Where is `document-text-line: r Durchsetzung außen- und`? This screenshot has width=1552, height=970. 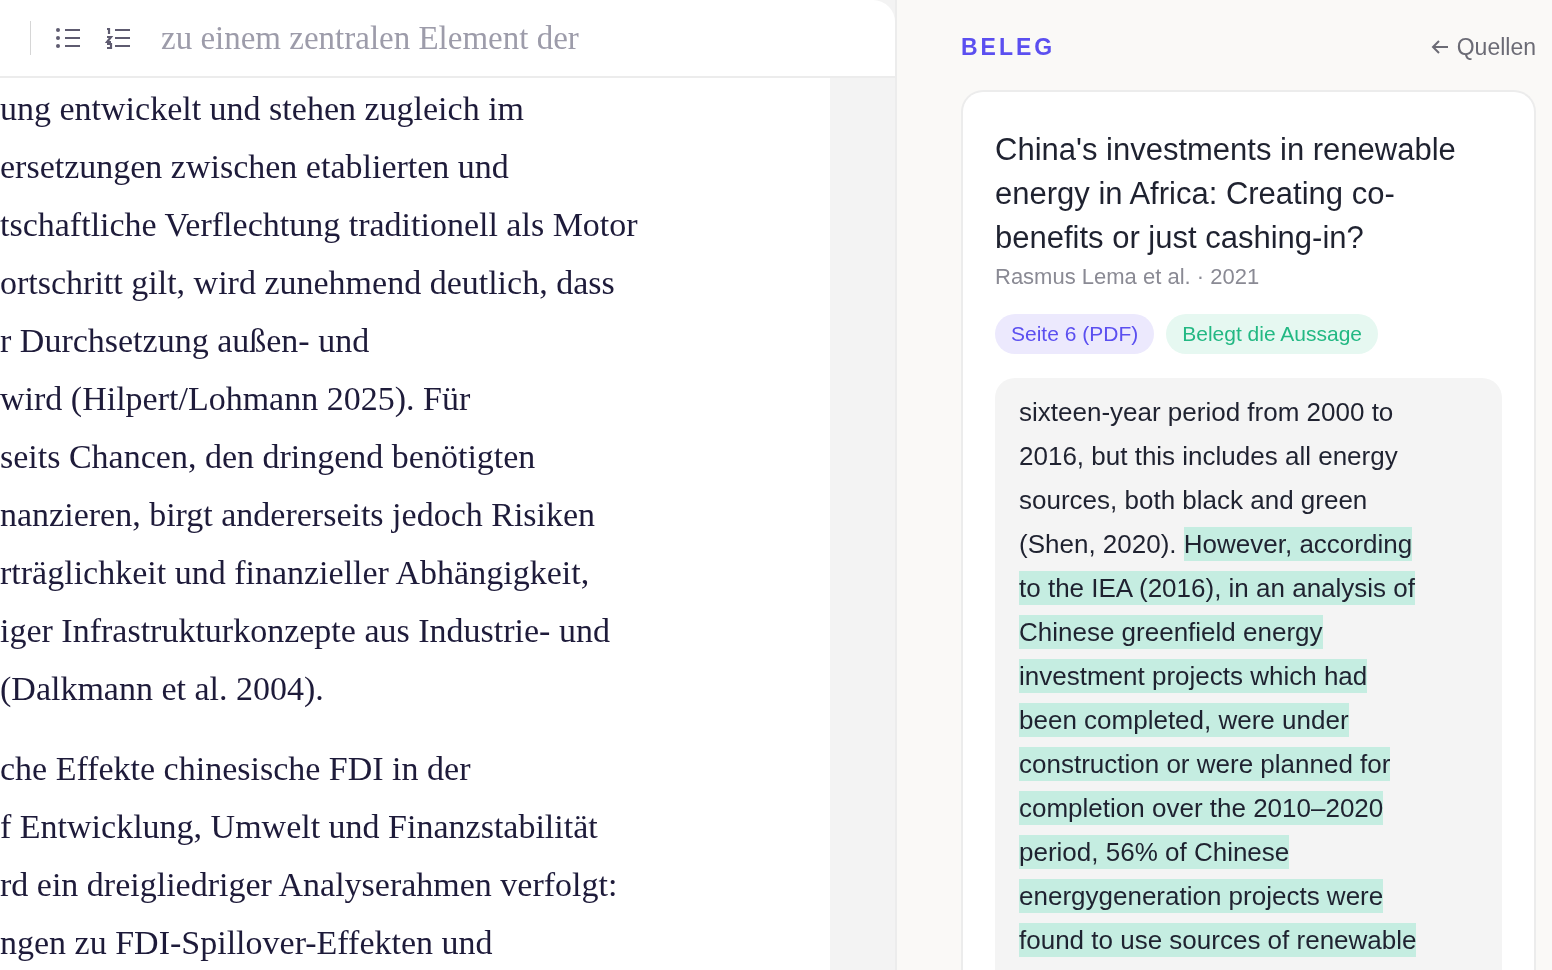
document-text-line: r Durchsetzung außen- und is located at coordinates (185, 341).